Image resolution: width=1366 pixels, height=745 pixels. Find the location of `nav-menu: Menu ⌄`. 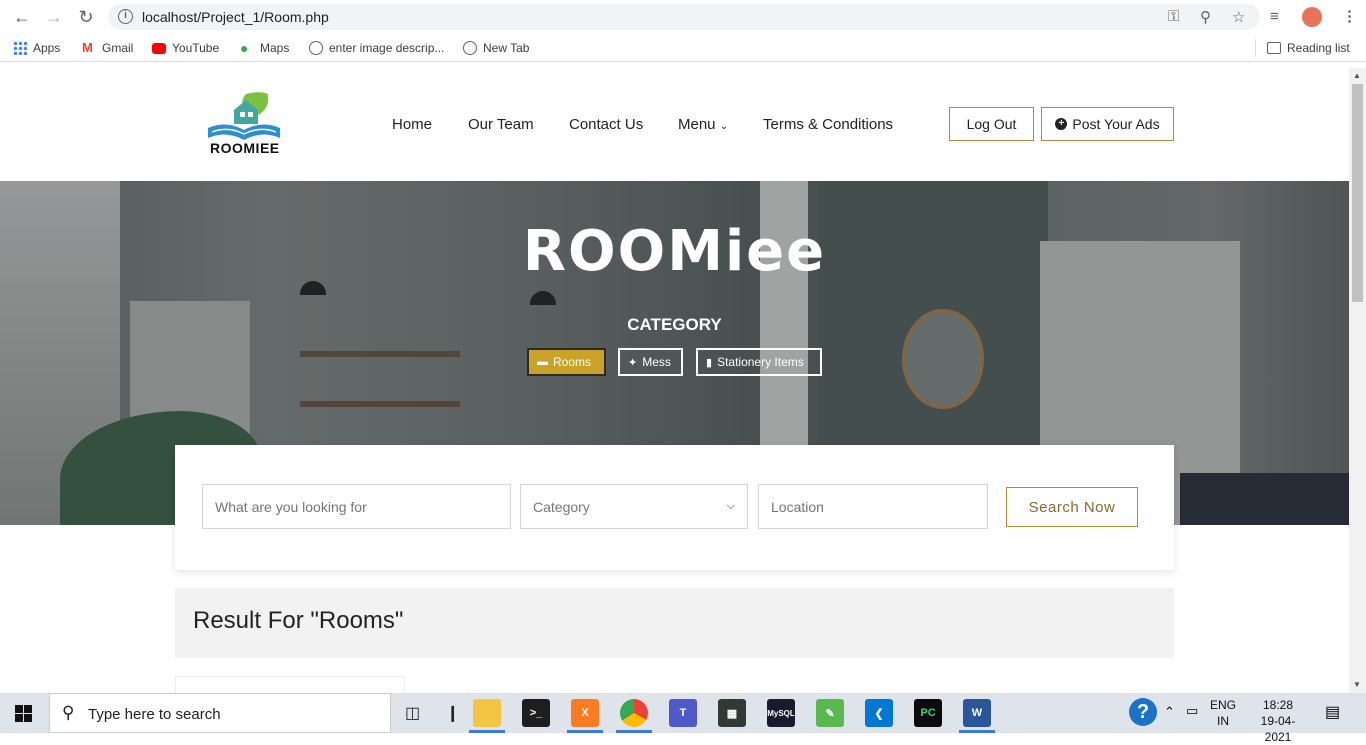

nav-menu: Menu ⌄ is located at coordinates (703, 124).